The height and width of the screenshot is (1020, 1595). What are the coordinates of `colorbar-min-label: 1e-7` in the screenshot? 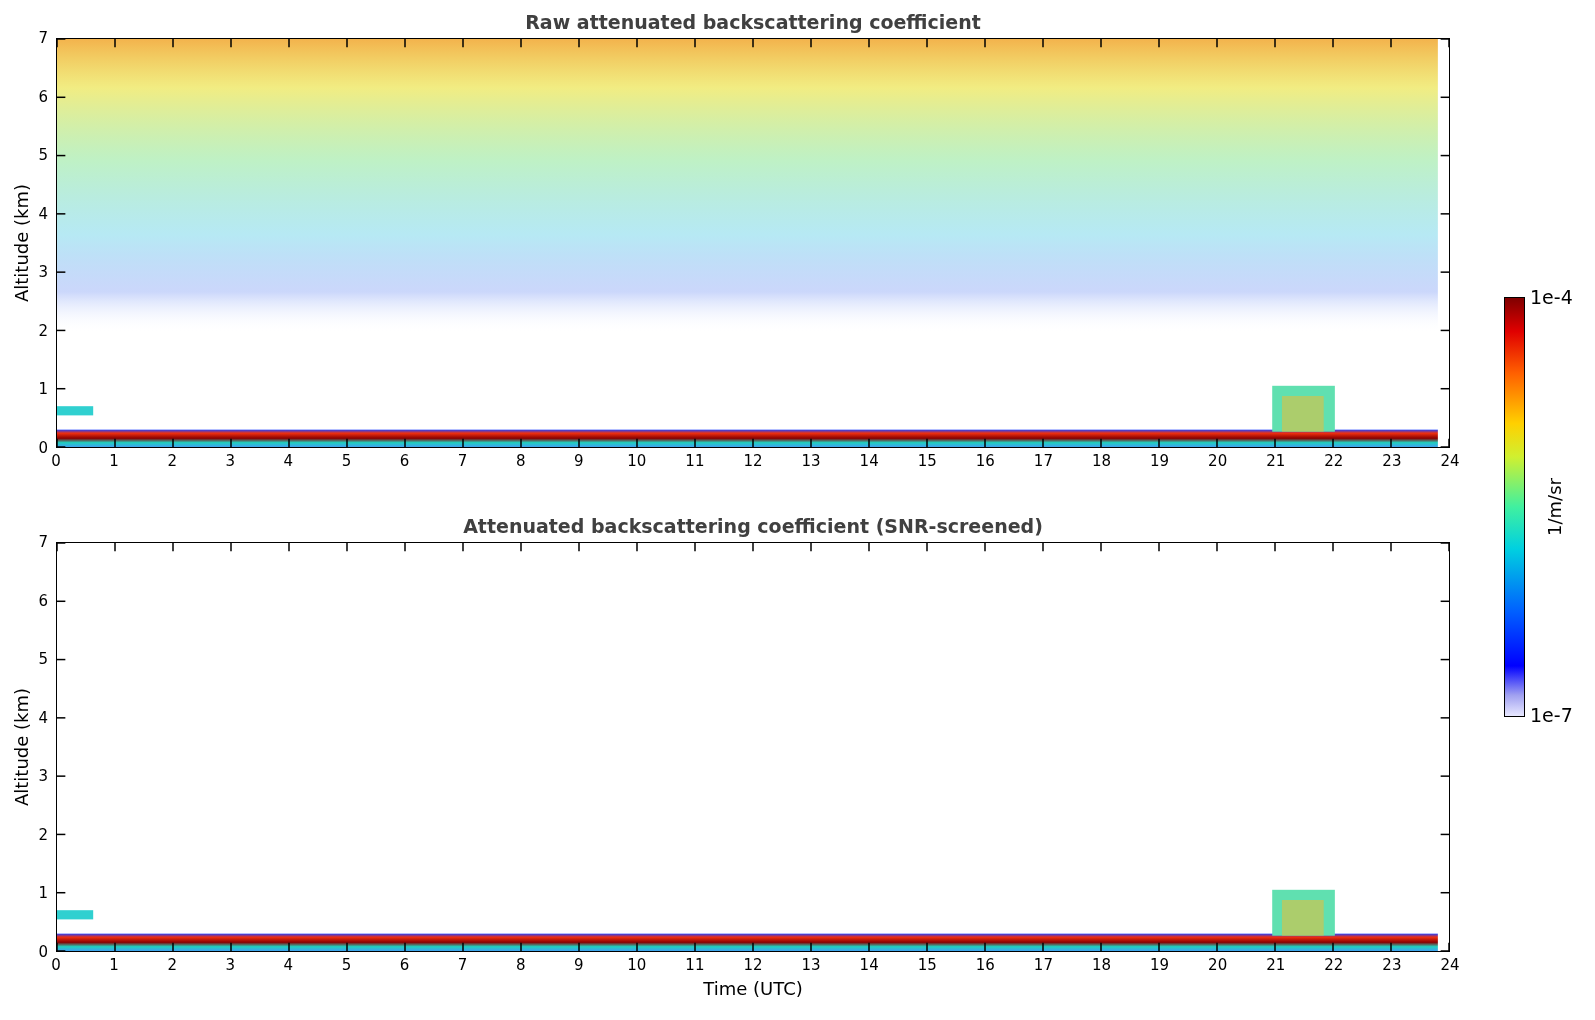 It's located at (1551, 715).